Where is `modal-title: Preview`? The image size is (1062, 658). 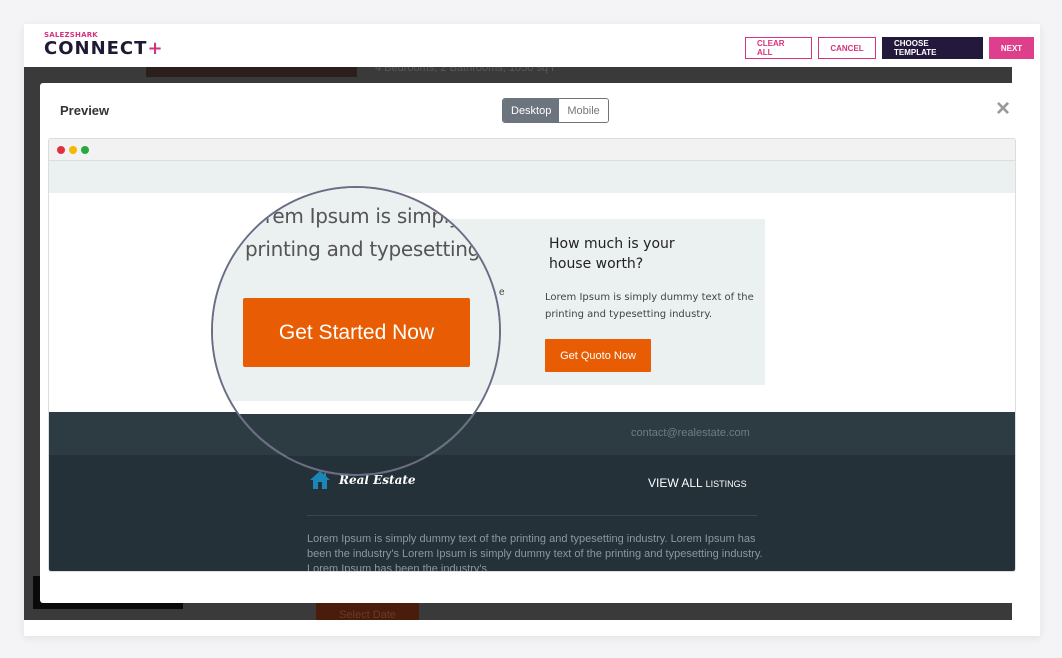
modal-title: Preview is located at coordinates (85, 110).